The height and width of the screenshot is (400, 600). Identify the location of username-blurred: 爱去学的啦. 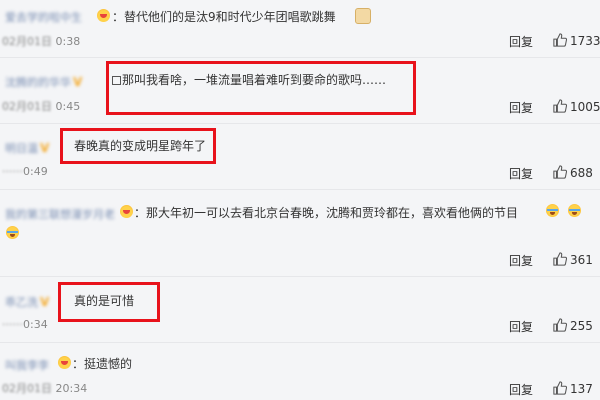
(32, 17).